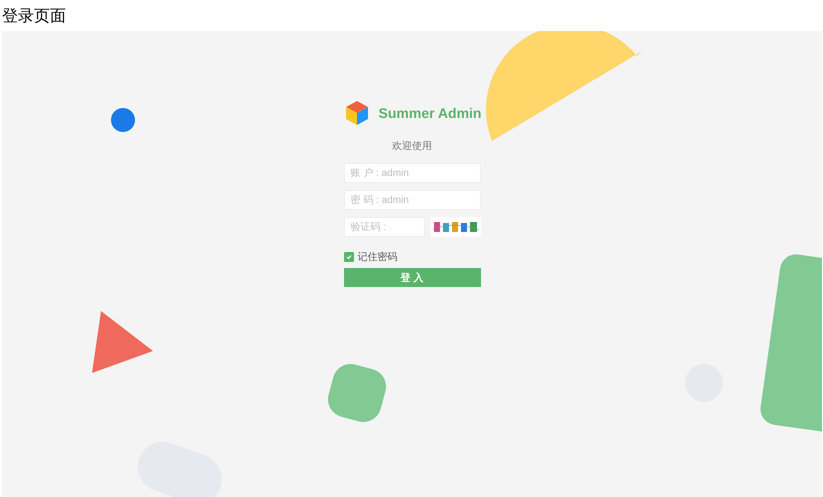 Image resolution: width=823 pixels, height=497 pixels. I want to click on brand-name: Summer Admin, so click(430, 113).